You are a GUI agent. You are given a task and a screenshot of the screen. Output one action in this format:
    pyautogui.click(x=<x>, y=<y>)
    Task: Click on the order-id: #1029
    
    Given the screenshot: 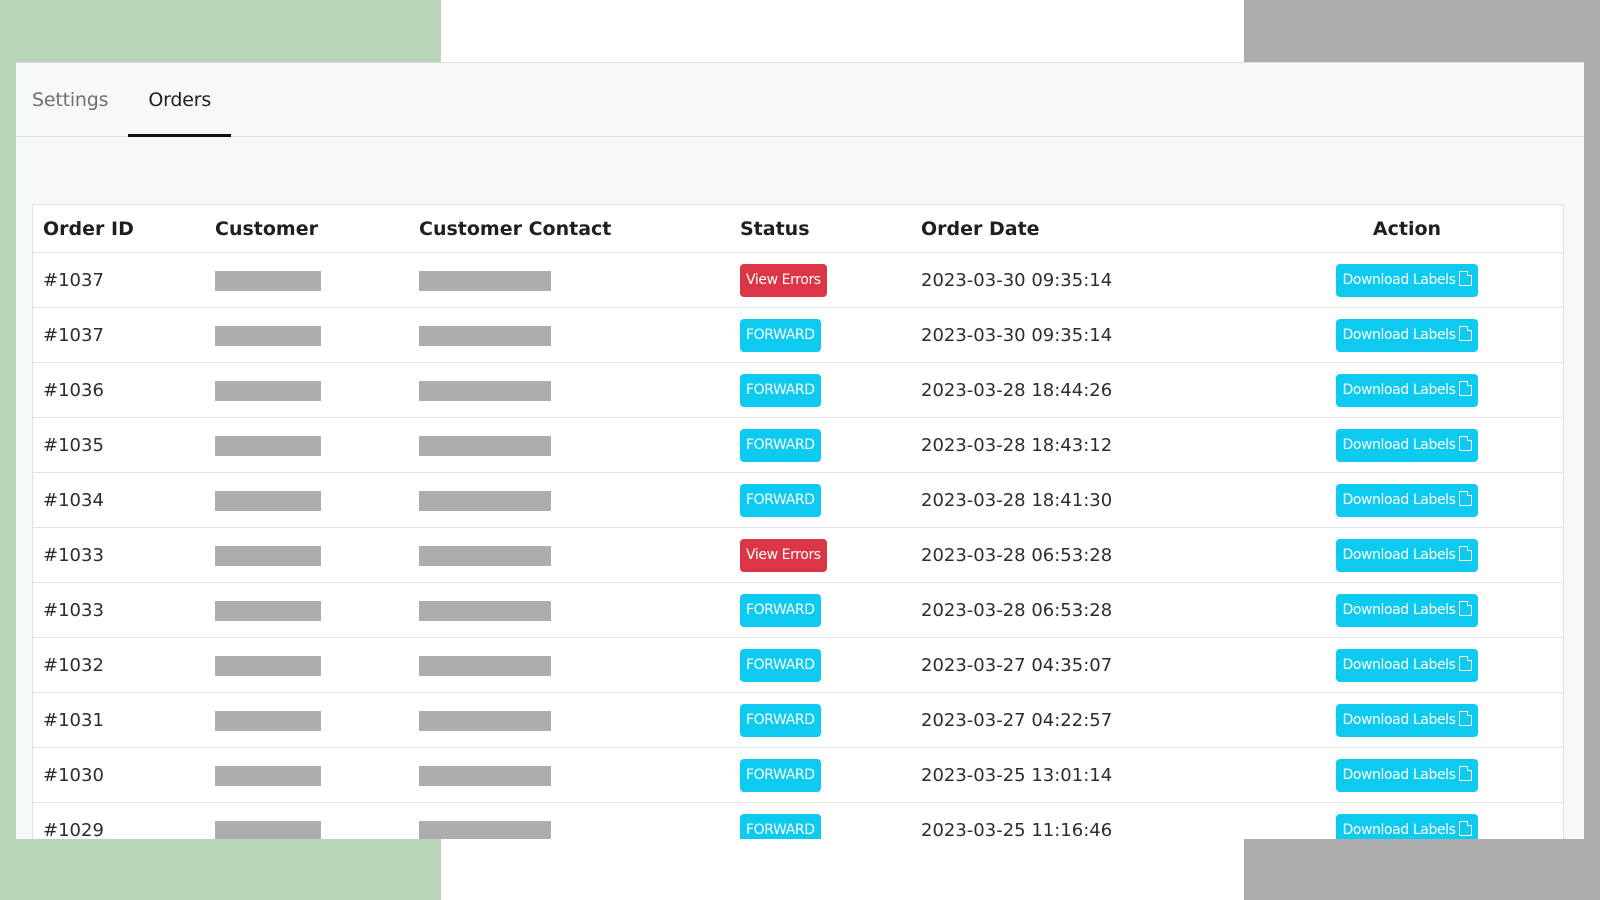 What is the action you would take?
    pyautogui.click(x=73, y=829)
    